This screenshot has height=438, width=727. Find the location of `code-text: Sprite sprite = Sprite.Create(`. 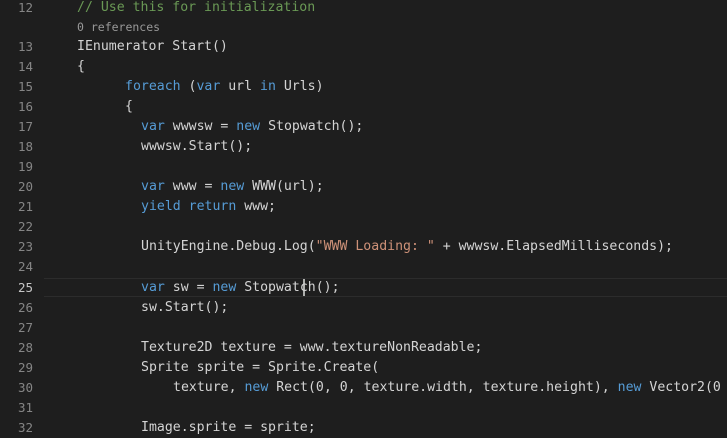

code-text: Sprite sprite = Sprite.Create( is located at coordinates (260, 368).